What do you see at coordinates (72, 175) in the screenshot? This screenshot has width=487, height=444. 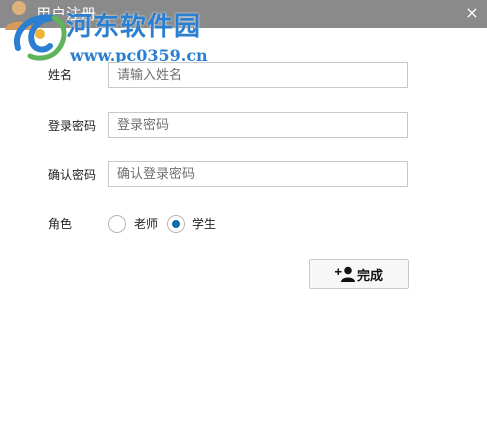 I see `confirm-password-label: 确认密码` at bounding box center [72, 175].